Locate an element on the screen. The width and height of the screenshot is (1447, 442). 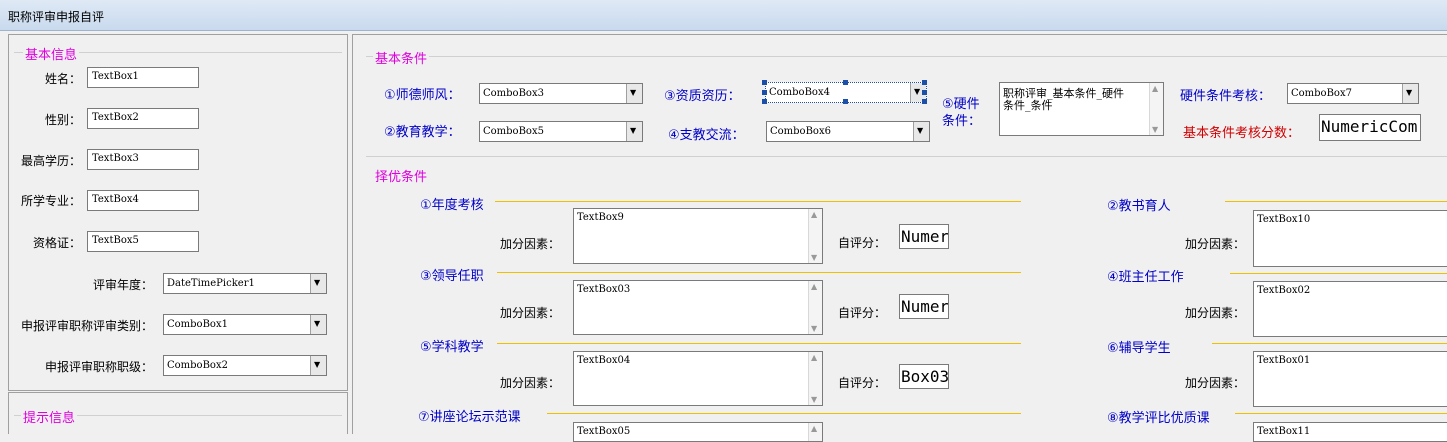
education-people-title: ②教书育人 is located at coordinates (1139, 206).